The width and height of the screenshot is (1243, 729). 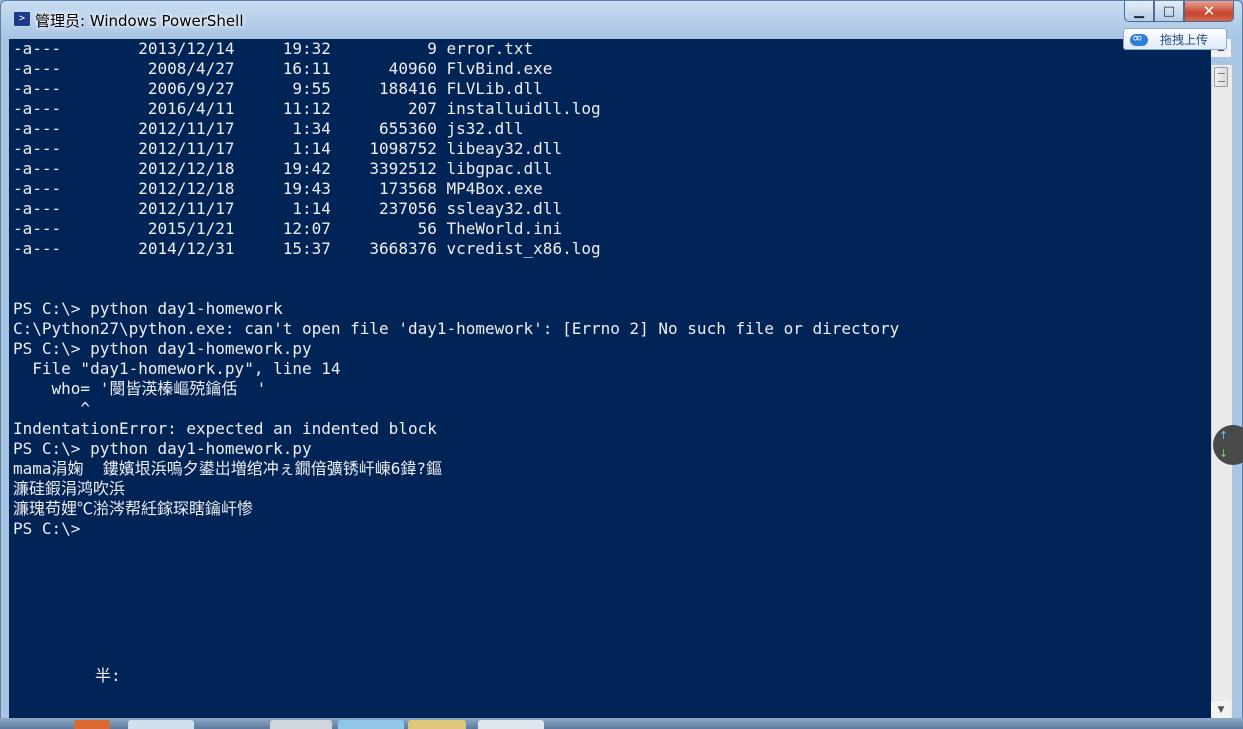 I want to click on console-line: -a--- 2012/12/18 19:43 173568 MP4Box.exe, so click(x=278, y=188).